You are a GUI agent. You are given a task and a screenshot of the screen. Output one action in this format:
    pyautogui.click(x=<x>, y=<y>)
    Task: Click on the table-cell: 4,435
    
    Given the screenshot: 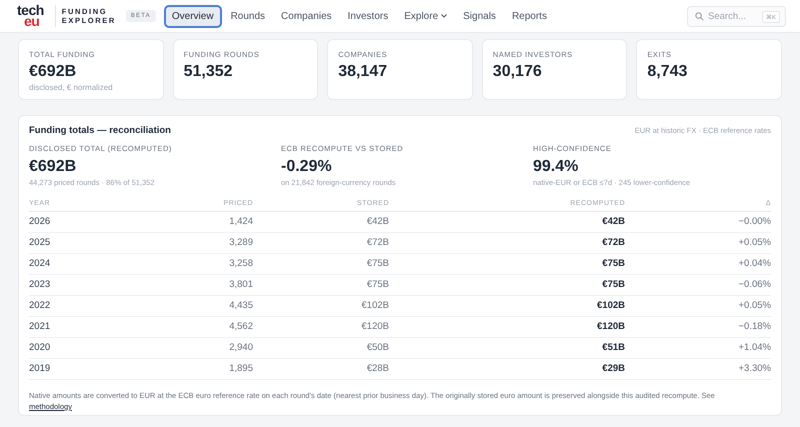 What is the action you would take?
    pyautogui.click(x=211, y=306)
    